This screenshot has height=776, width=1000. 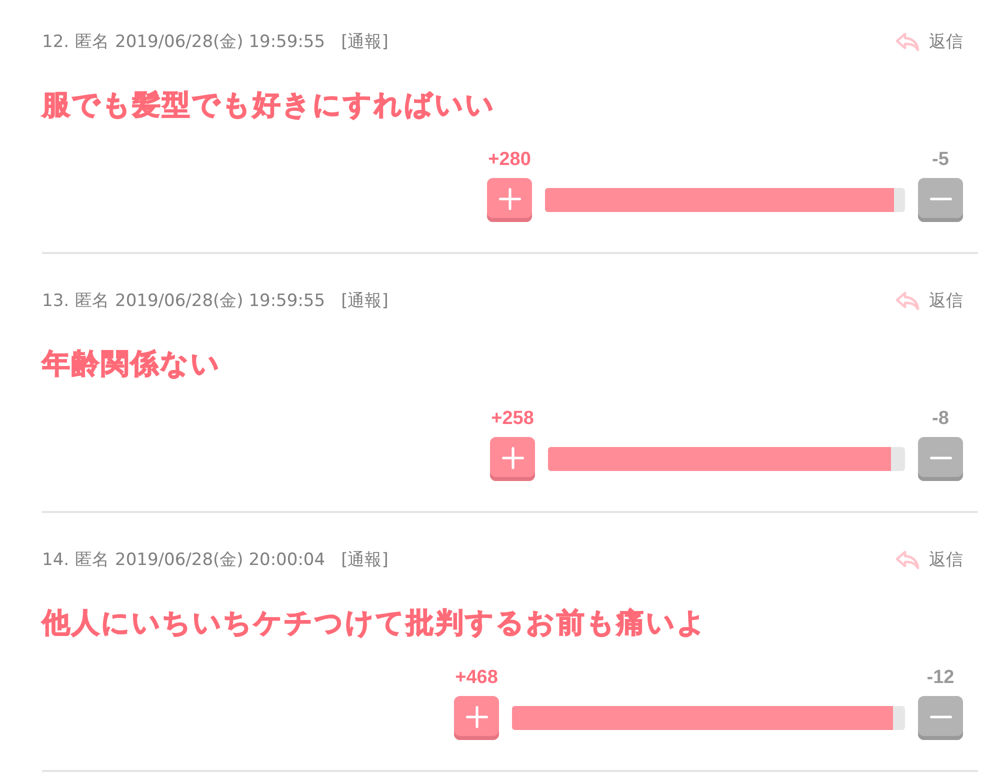 What do you see at coordinates (476, 678) in the screenshot?
I see `plus-count: +468` at bounding box center [476, 678].